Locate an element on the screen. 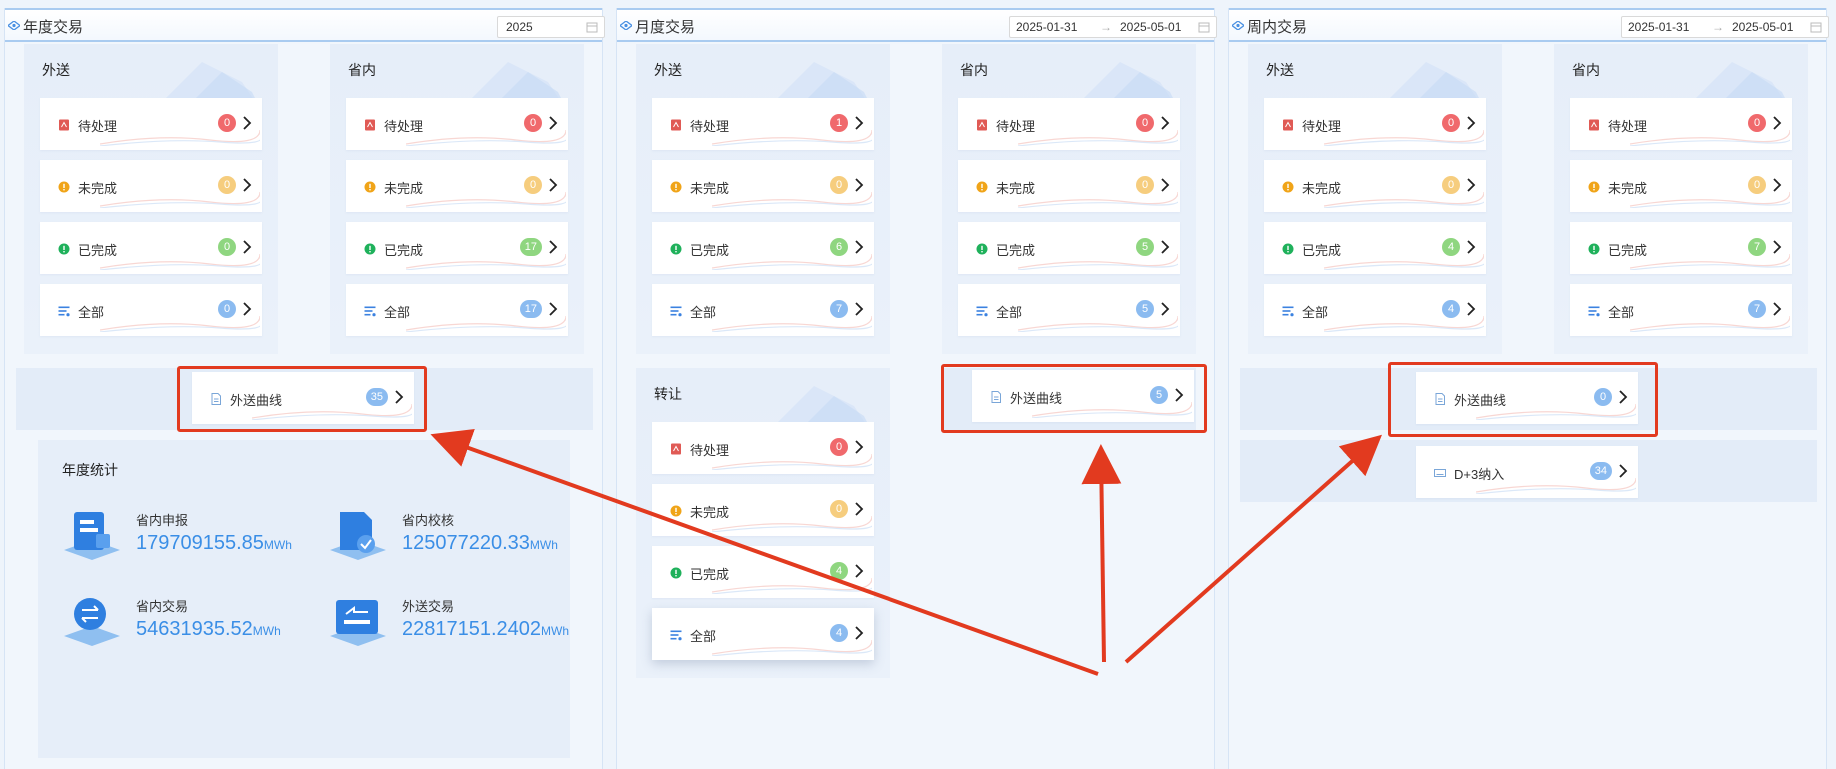 The width and height of the screenshot is (1836, 769). monthly-province-card-incomplete: 未完成 0 is located at coordinates (1069, 186).